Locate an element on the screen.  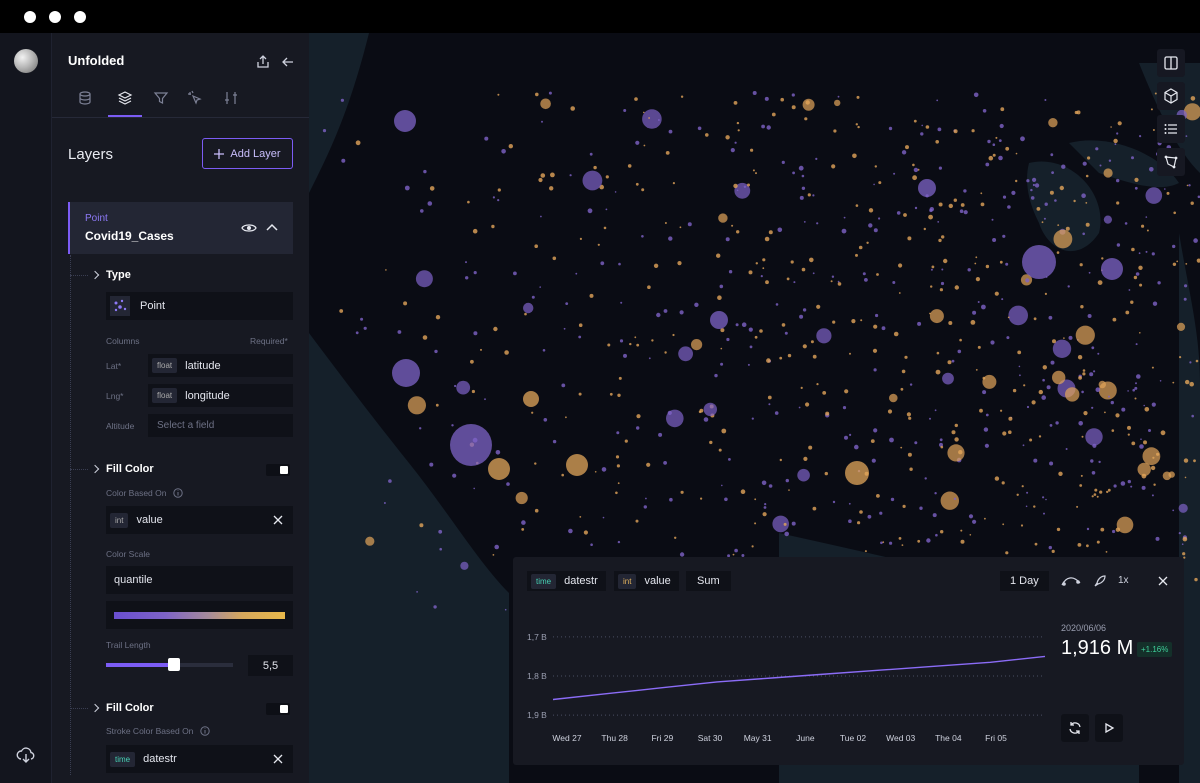
draw-polygon-button is located at coordinates (1171, 162).